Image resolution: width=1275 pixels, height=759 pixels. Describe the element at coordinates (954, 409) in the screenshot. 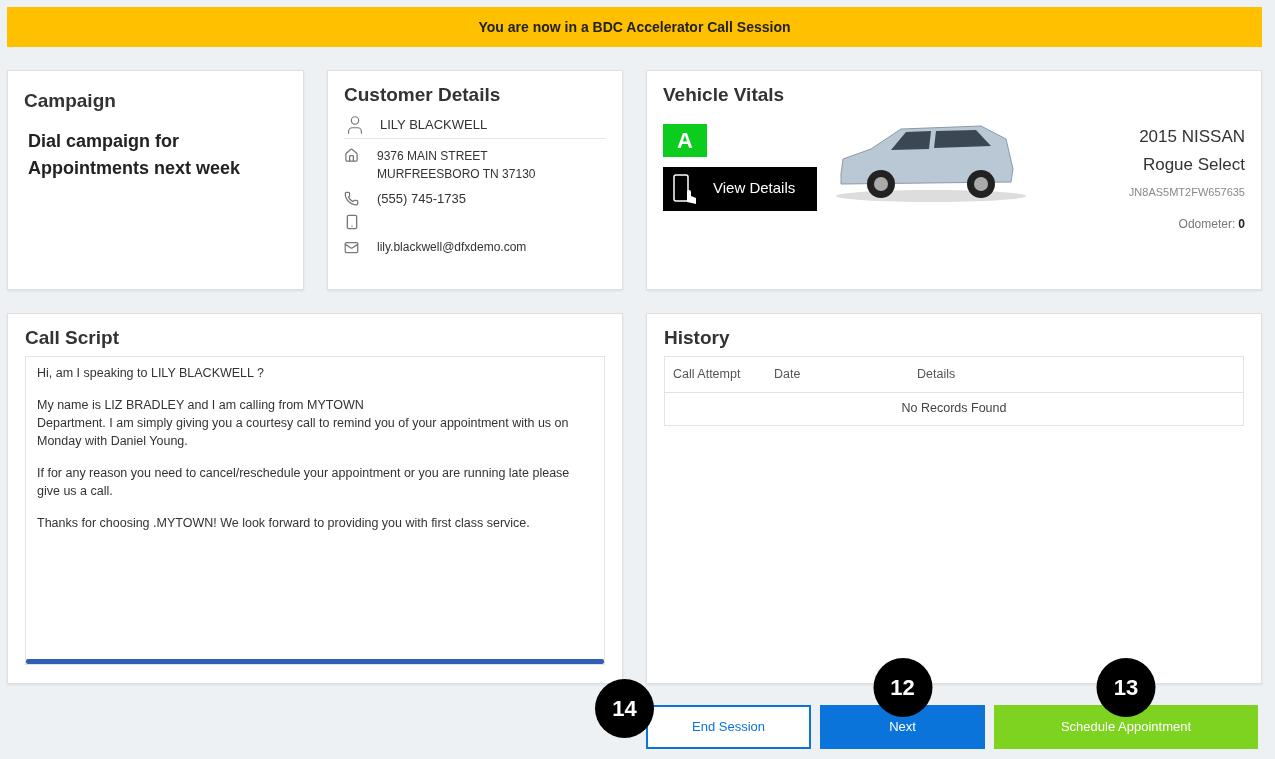

I see `empty-message: No Records Found` at that location.